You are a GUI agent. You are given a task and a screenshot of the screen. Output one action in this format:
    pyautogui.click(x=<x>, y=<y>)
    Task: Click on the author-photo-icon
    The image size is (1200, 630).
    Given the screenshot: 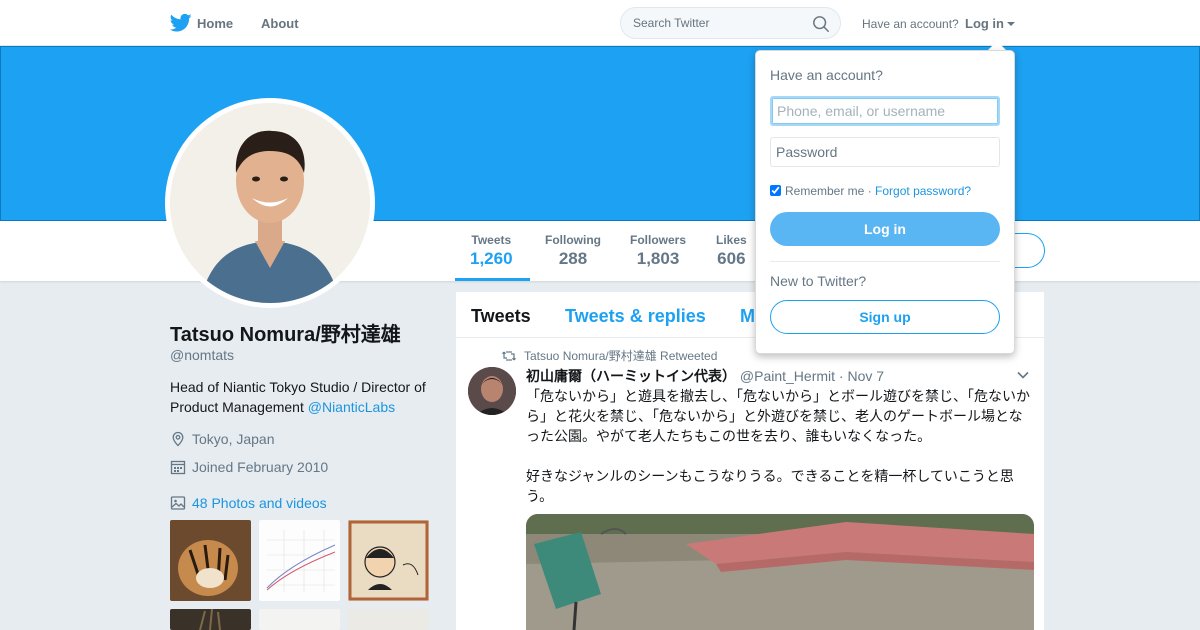 What is the action you would take?
    pyautogui.click(x=492, y=391)
    